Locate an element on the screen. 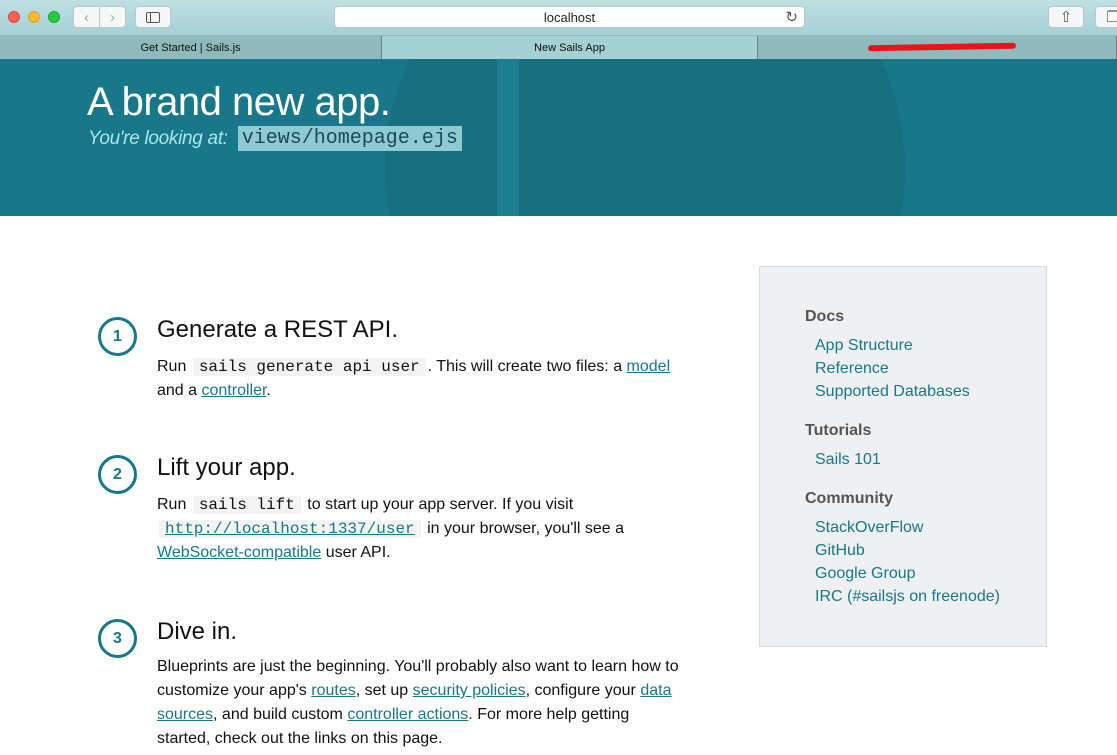 This screenshot has width=1117, height=755. back-button: ‹ is located at coordinates (86, 17).